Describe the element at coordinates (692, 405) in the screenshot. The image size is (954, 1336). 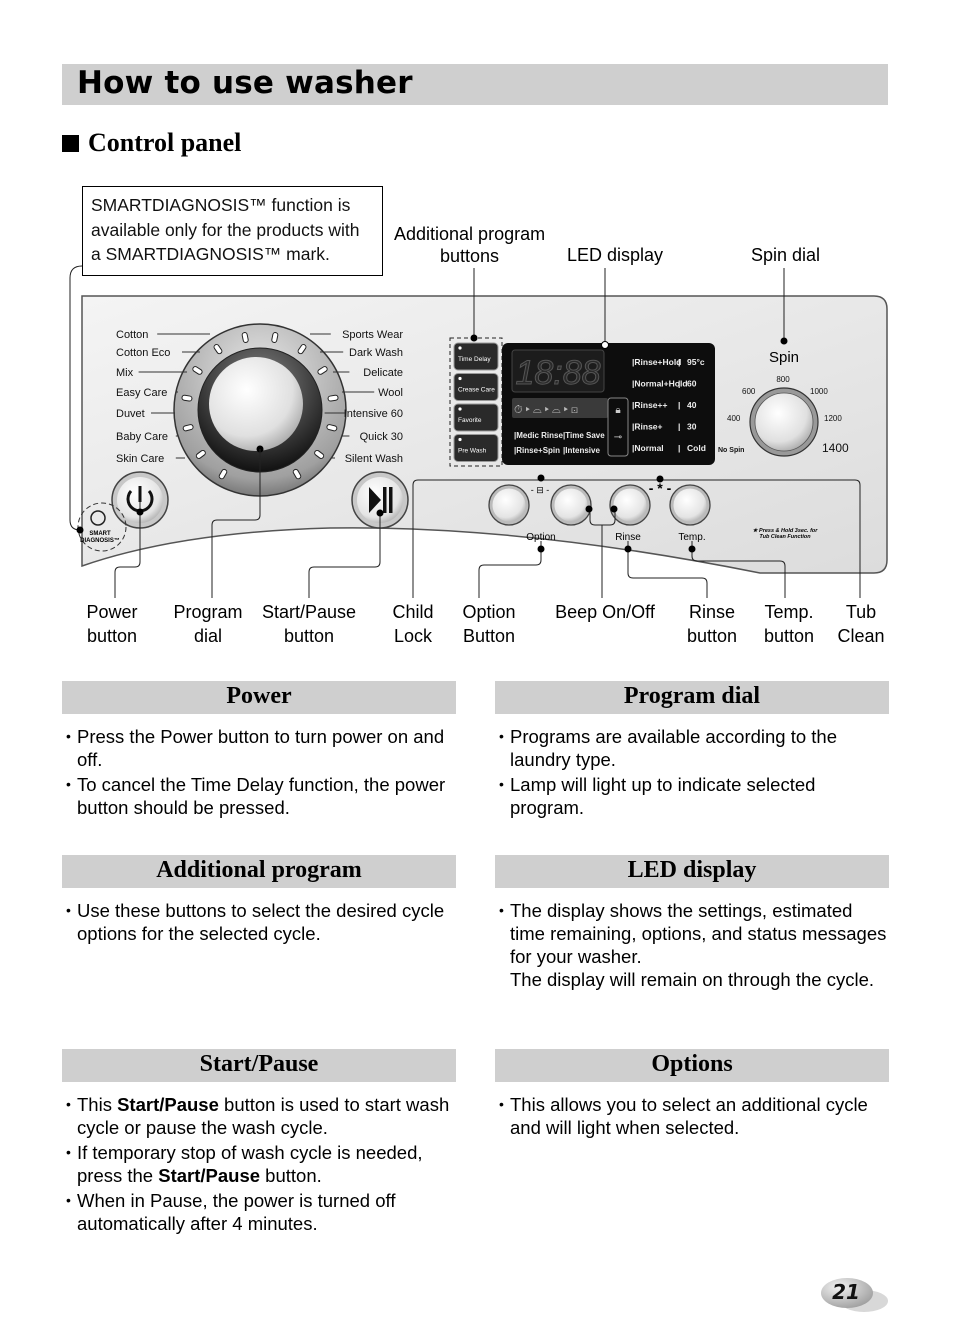
I see `temperature-label: 40` at that location.